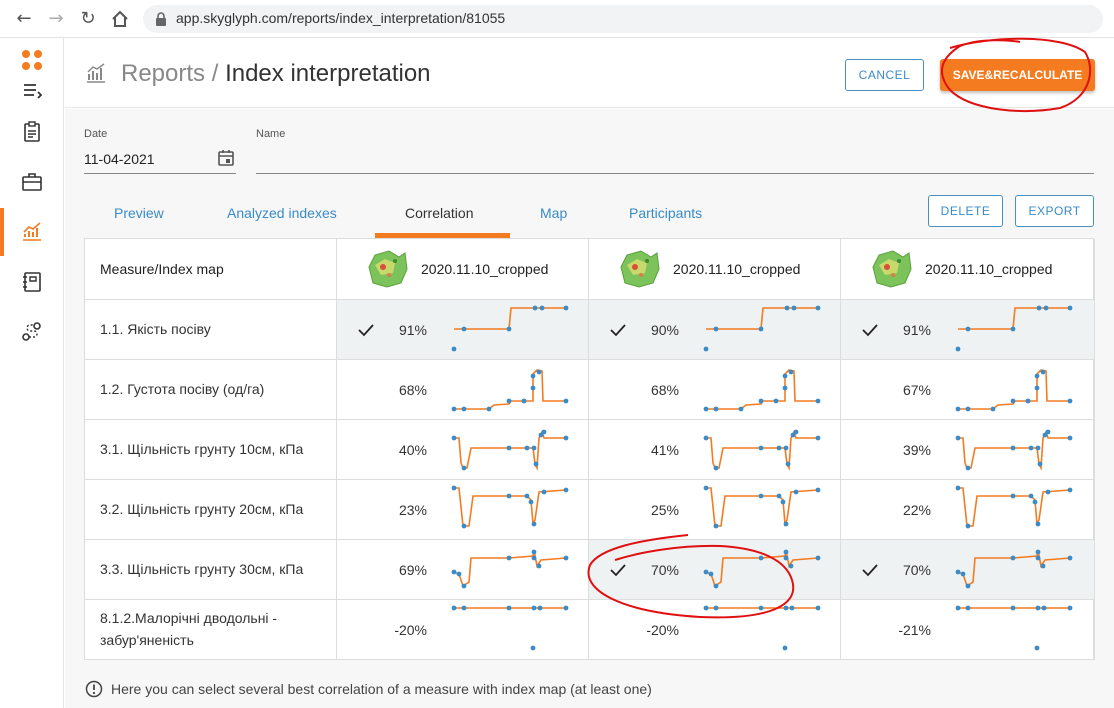  I want to click on forward-arrow-icon: →, so click(56, 19).